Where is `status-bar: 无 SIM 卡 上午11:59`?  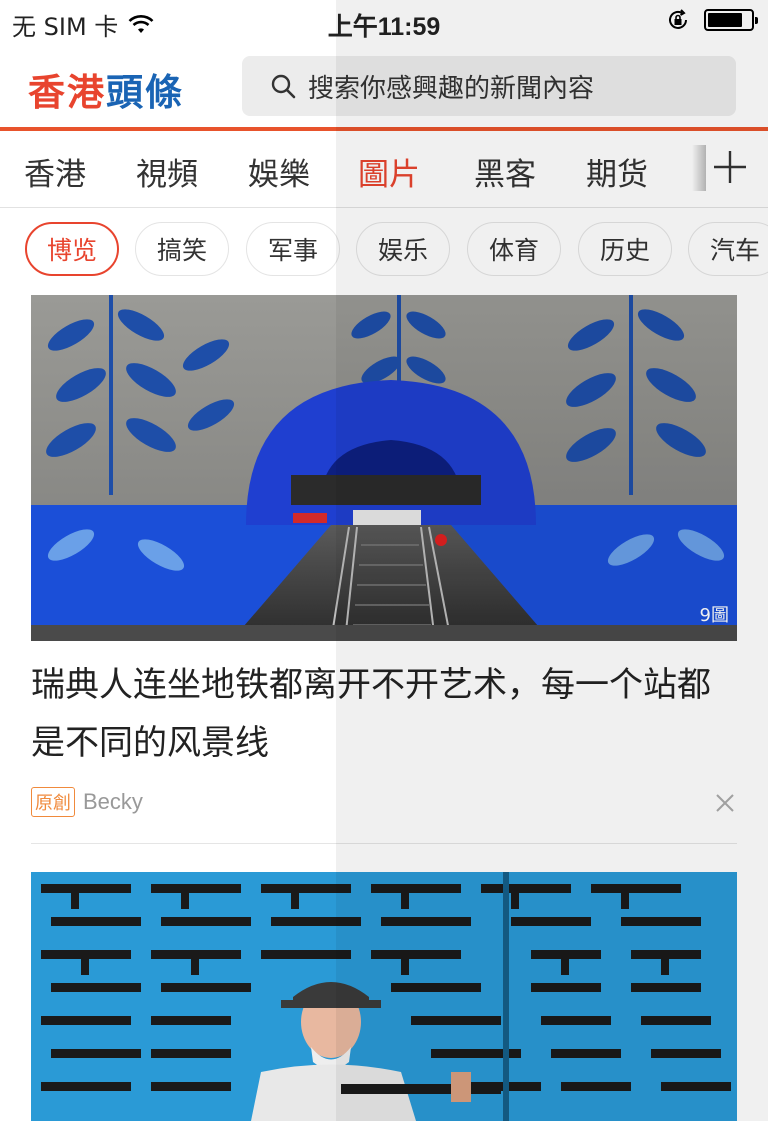 status-bar: 无 SIM 卡 上午11:59 is located at coordinates (384, 21).